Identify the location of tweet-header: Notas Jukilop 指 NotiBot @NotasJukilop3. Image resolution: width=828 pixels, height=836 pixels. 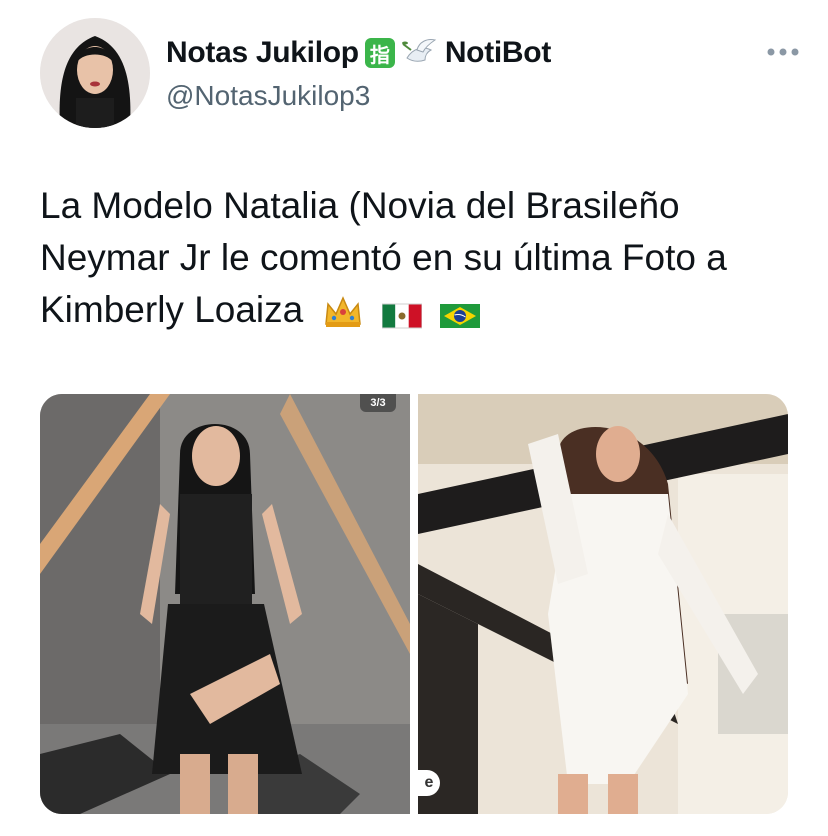
(420, 74).